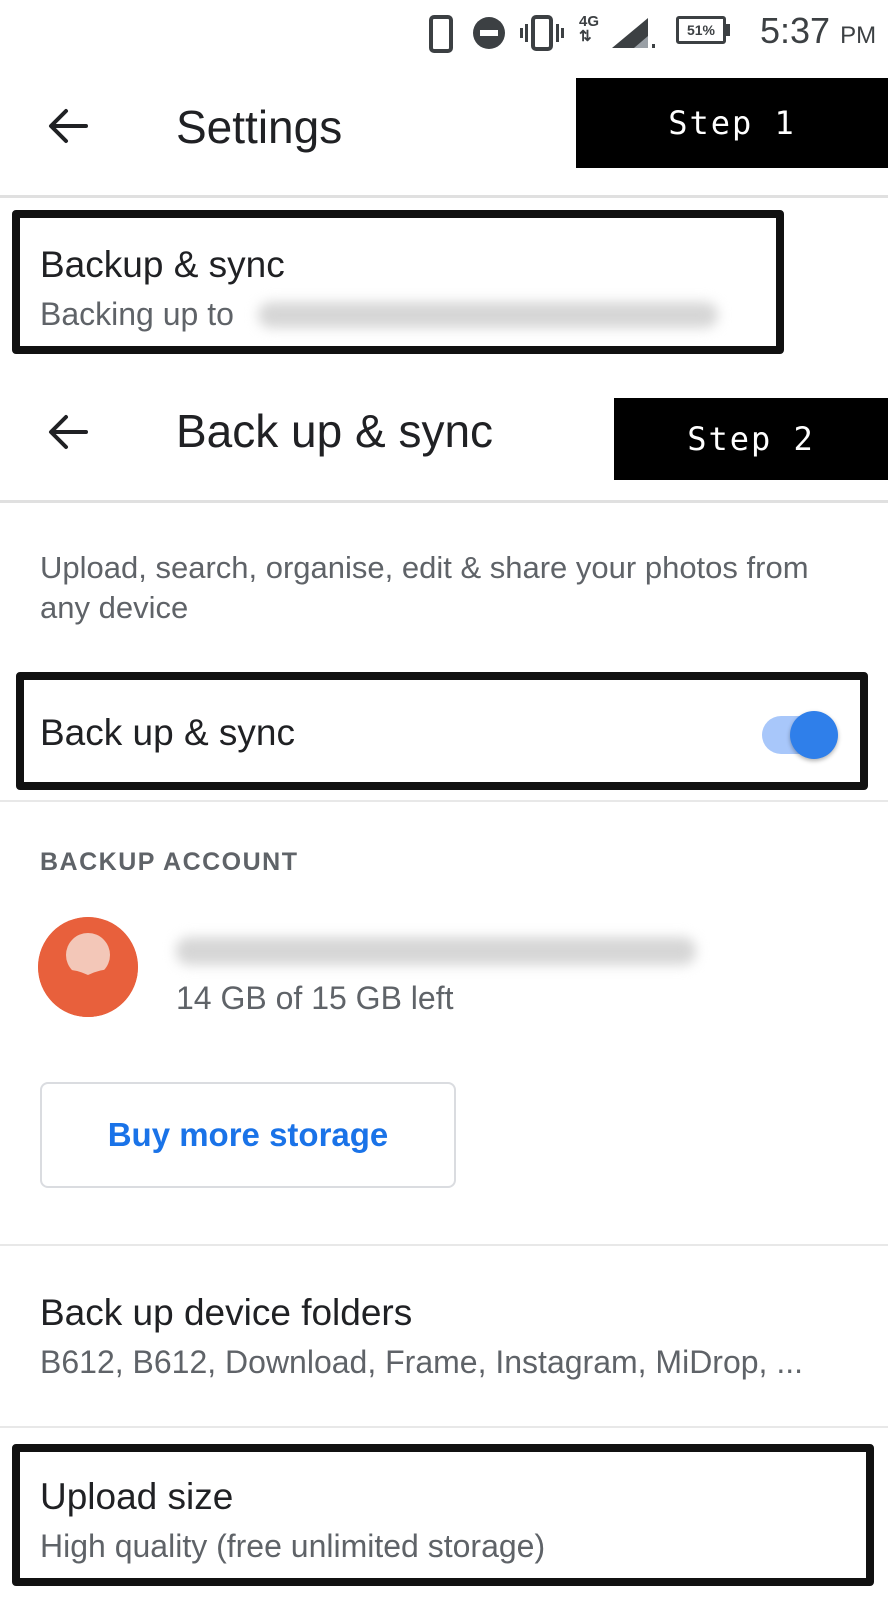 Image resolution: width=888 pixels, height=1600 pixels. I want to click on status-bar: 4G ⇅ 51% 5:37 PM, so click(444, 32).